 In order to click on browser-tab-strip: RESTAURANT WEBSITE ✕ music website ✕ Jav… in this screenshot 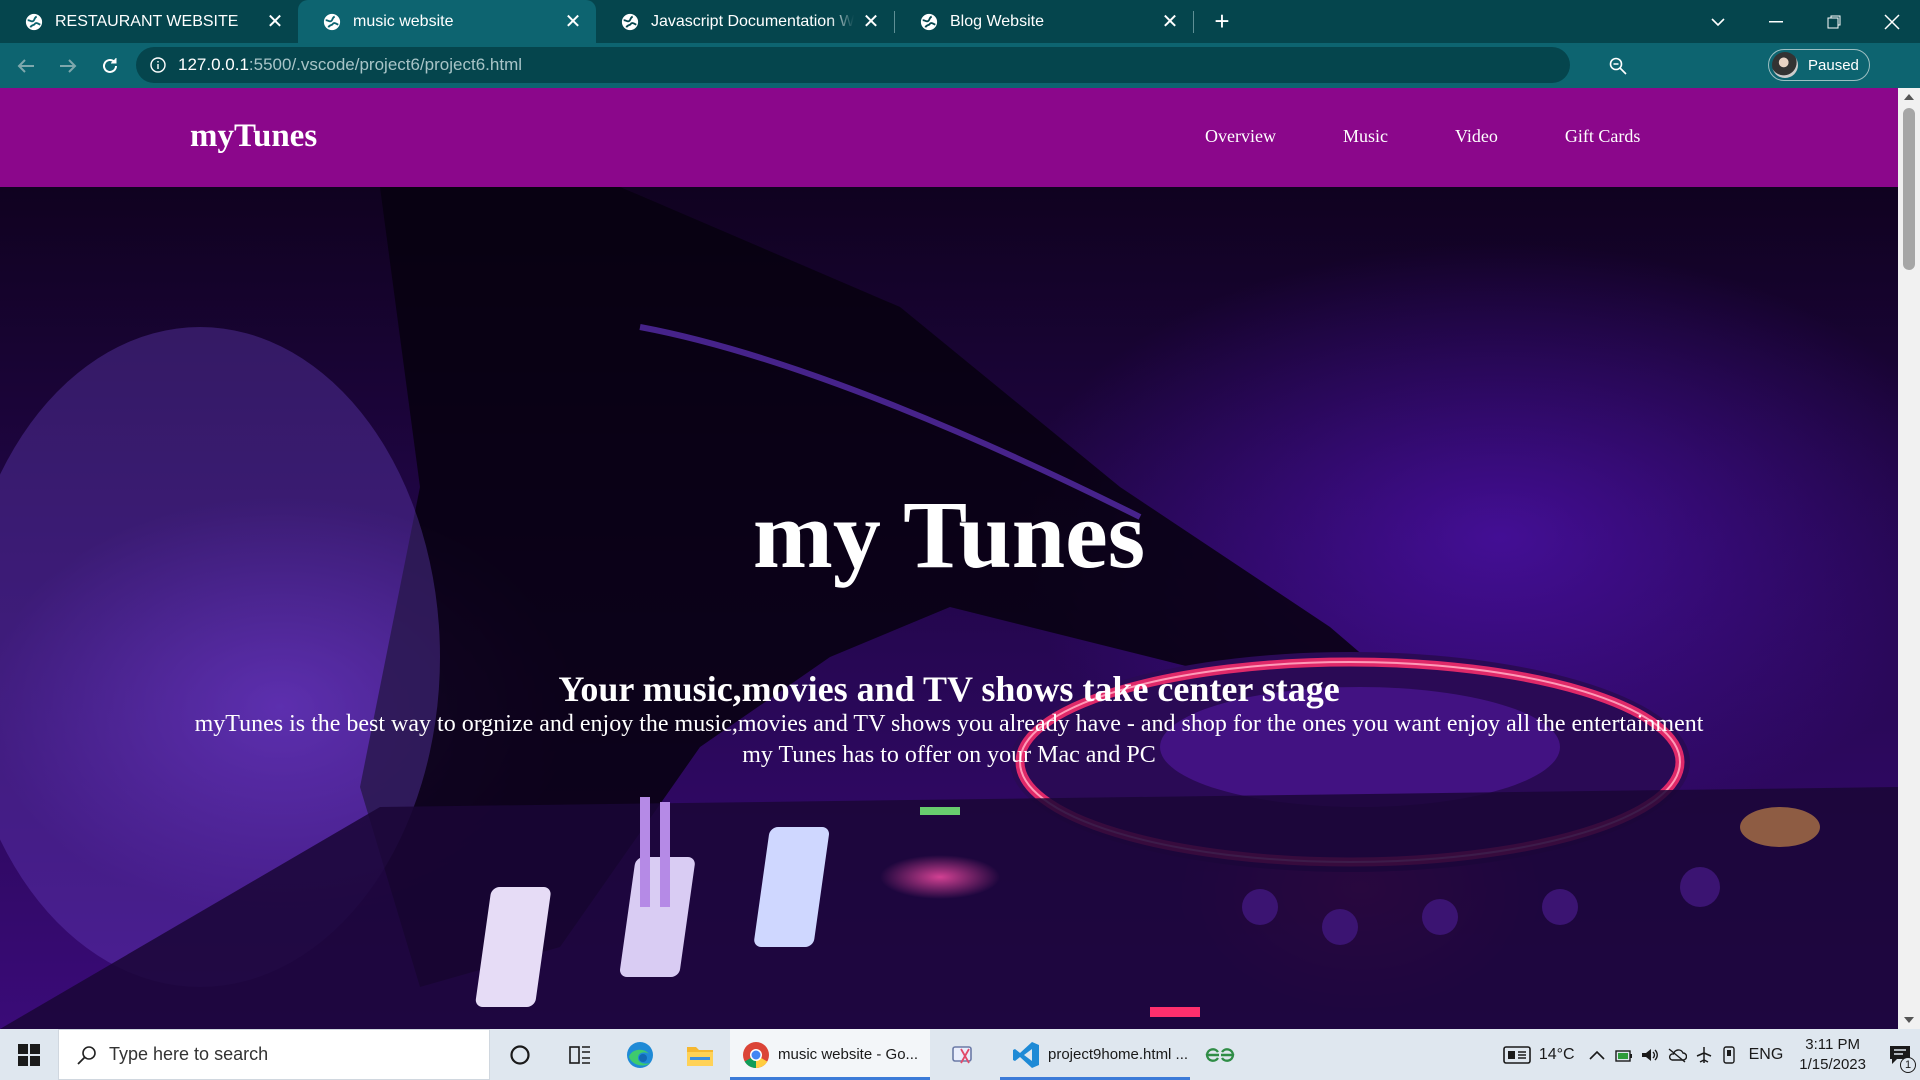, I will do `click(960, 21)`.